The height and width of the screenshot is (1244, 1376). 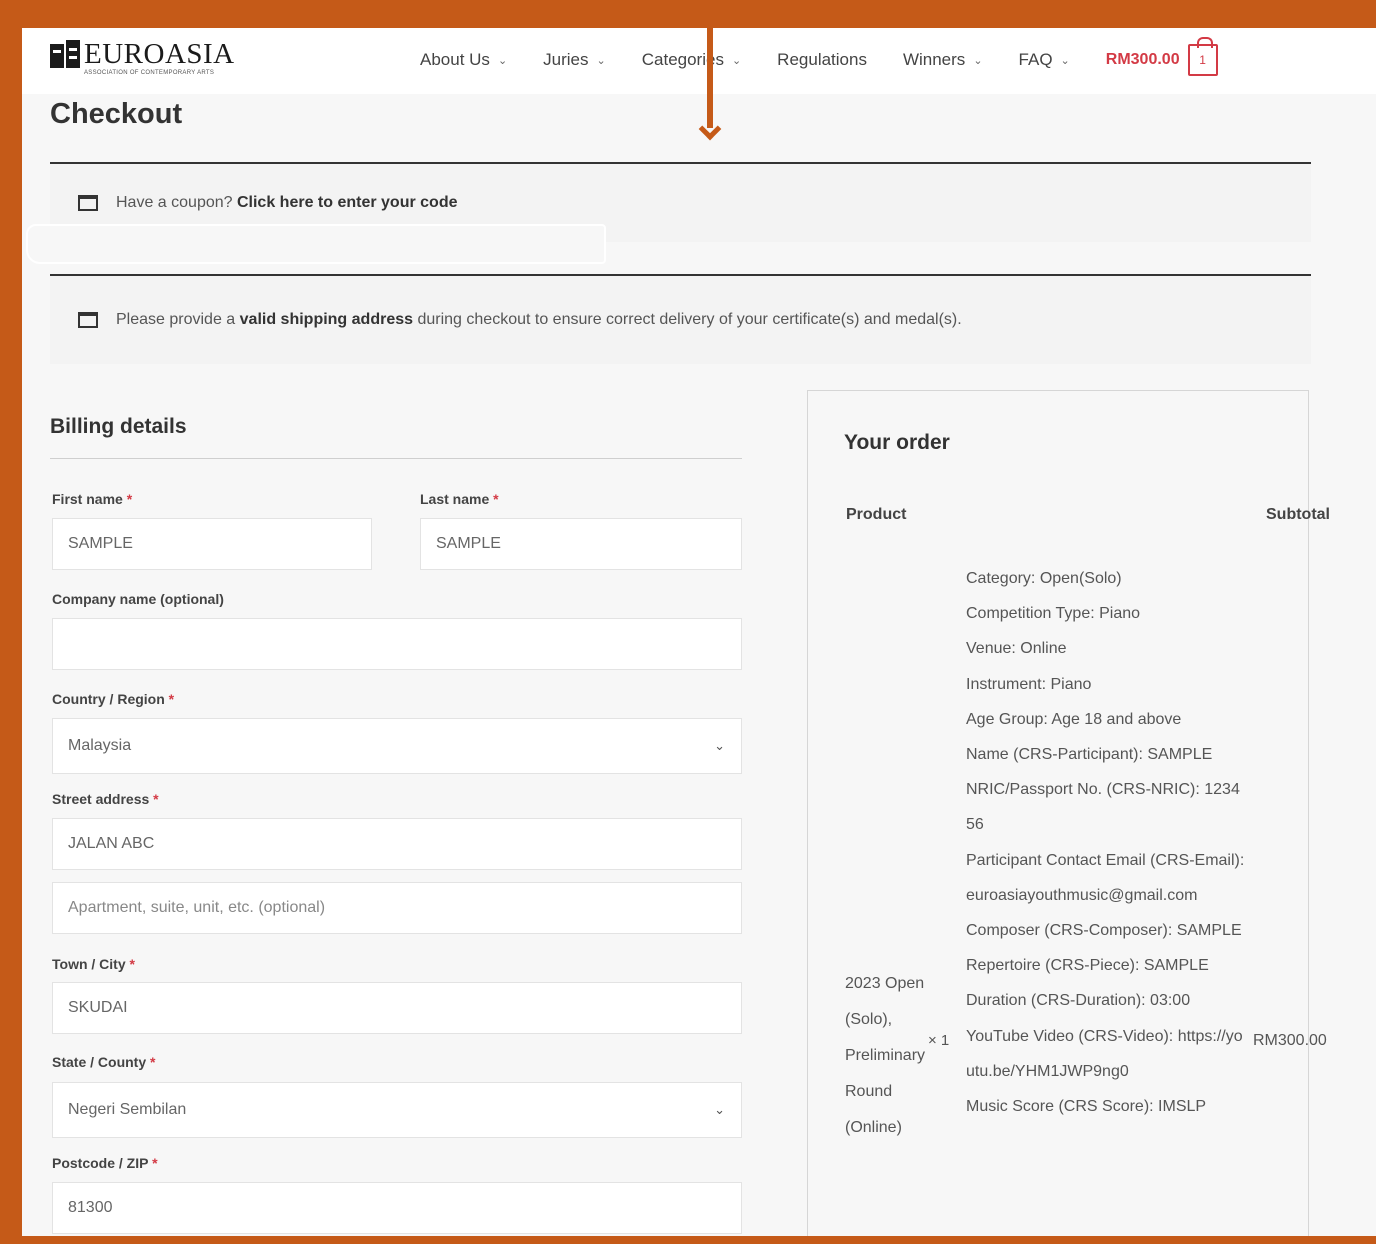 I want to click on shopping-bag-icon: 1, so click(x=1202, y=56).